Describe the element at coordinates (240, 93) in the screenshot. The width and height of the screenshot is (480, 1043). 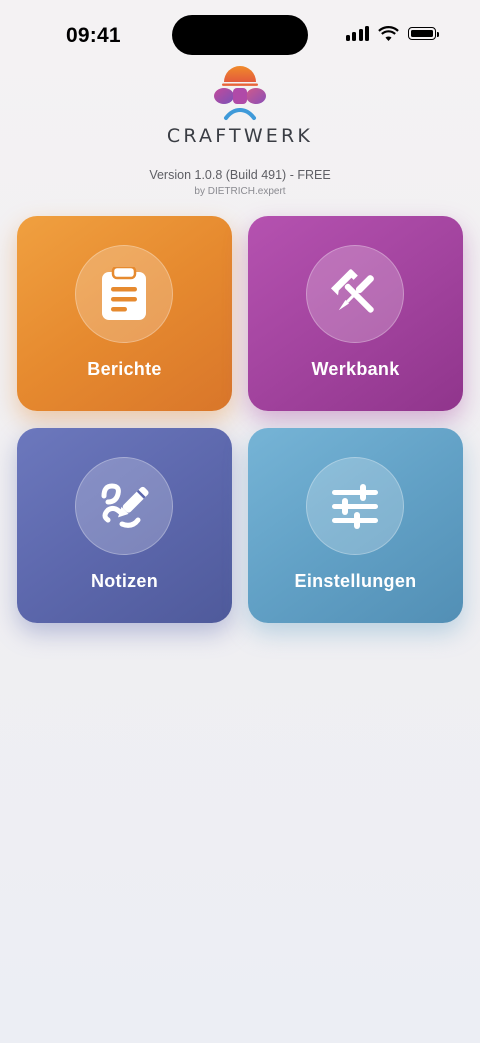
I see `craftwerk-logo-icon` at that location.